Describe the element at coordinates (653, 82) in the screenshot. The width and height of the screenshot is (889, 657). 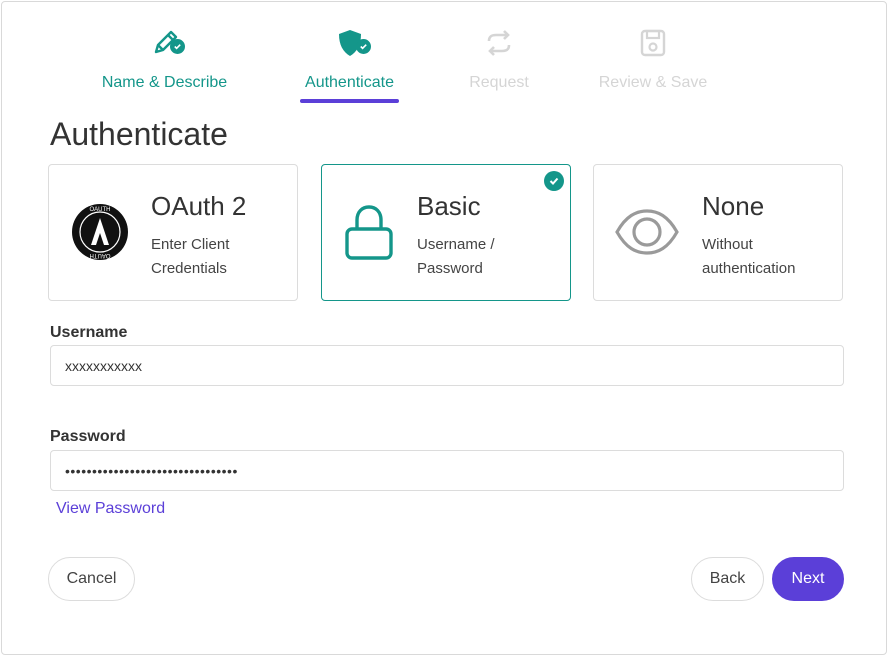
I see `step-label: Review & Save` at that location.